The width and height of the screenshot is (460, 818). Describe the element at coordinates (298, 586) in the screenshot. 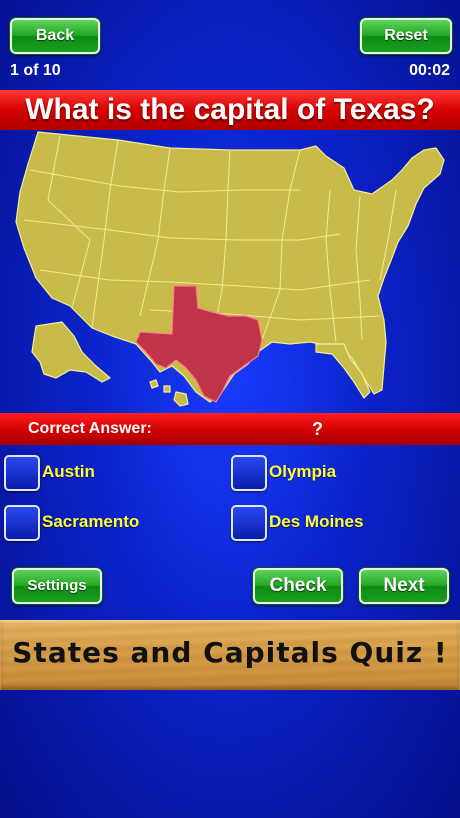

I see `check-button: Check` at that location.